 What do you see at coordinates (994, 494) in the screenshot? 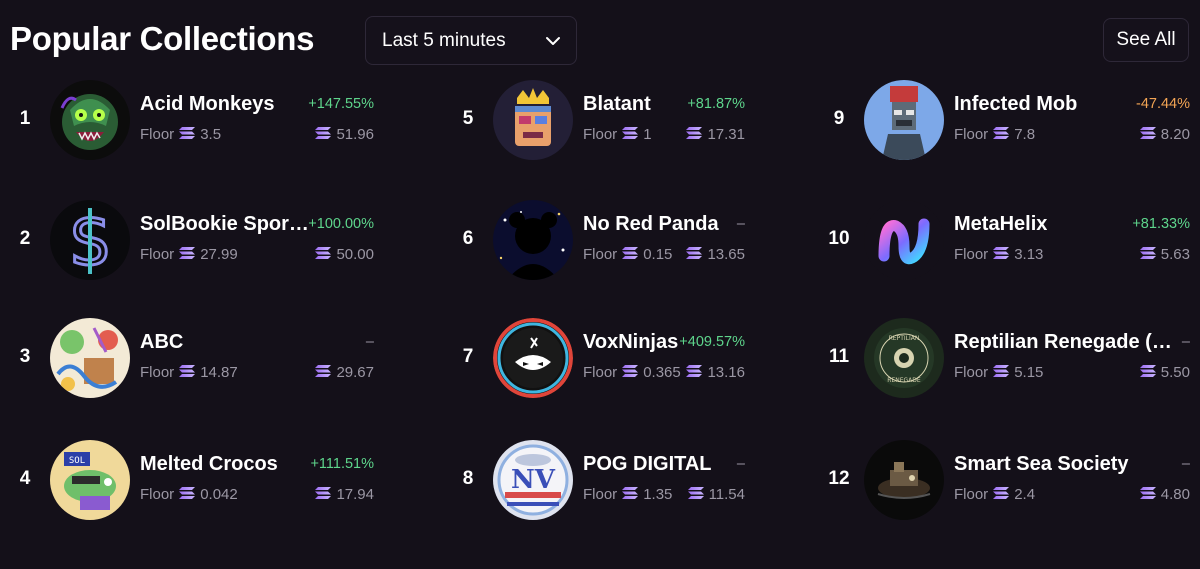
I see `floor-price: Floor 2.4` at bounding box center [994, 494].